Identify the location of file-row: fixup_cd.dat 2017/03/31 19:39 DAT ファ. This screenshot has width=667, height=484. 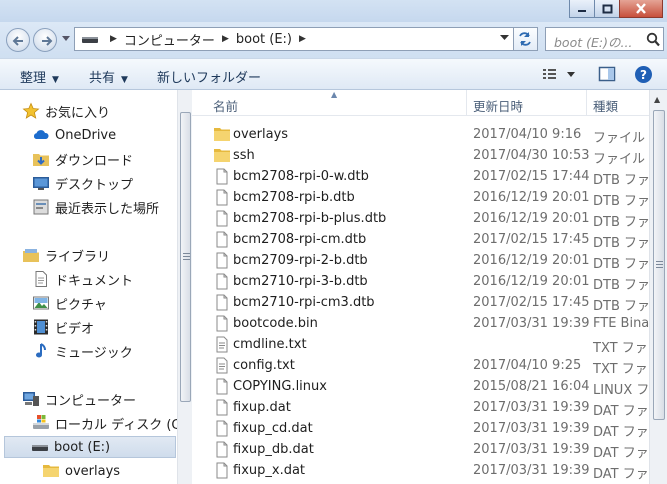
(420, 429).